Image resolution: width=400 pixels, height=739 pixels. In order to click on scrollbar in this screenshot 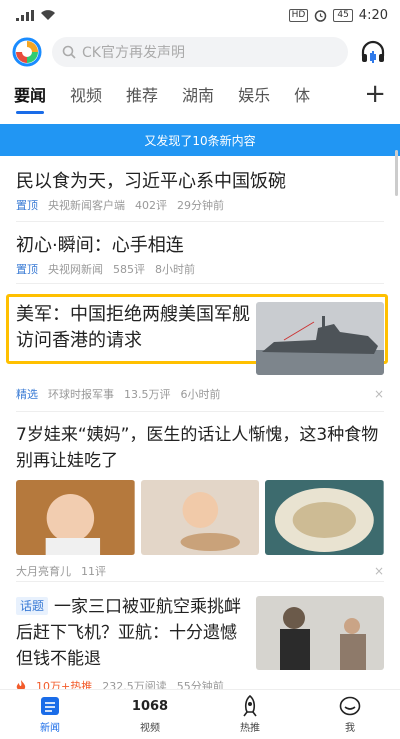, I will do `click(396, 173)`.